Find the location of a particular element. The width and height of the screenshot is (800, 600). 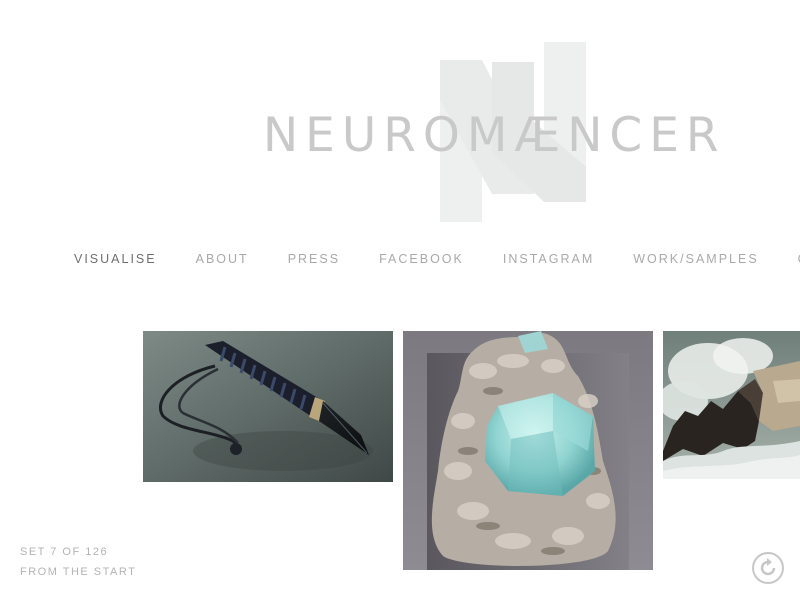

gallery-photo-crystal is located at coordinates (528, 450).